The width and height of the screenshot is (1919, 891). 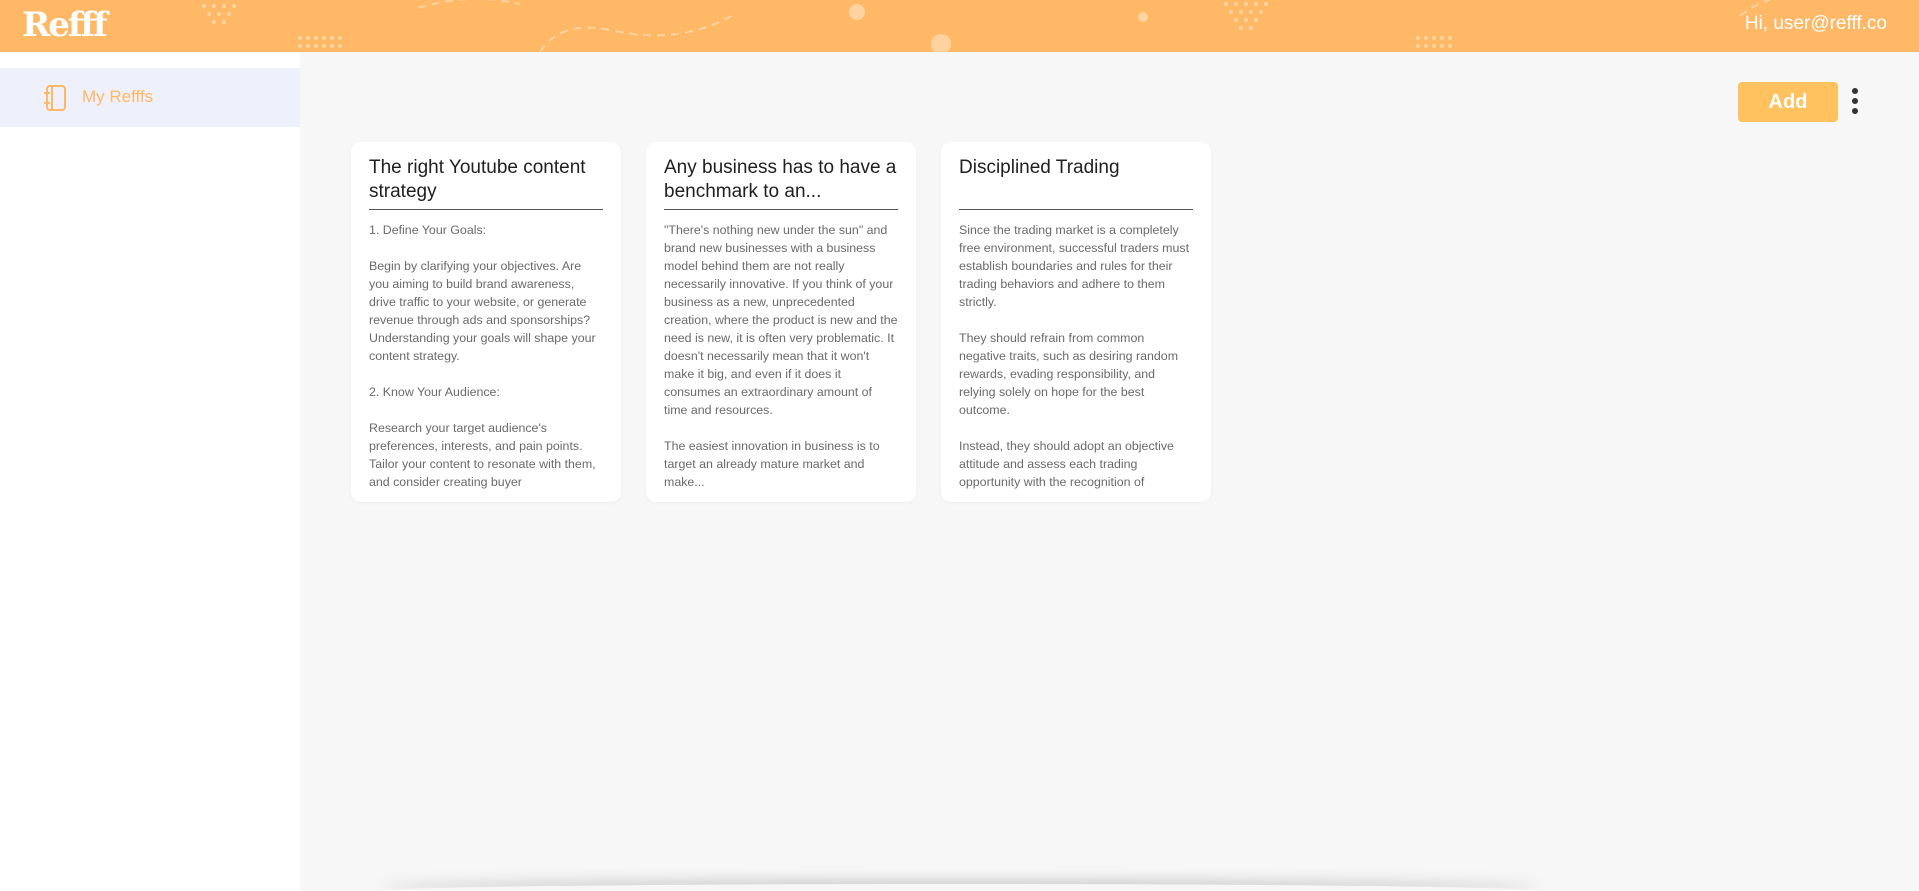 What do you see at coordinates (150, 471) in the screenshot?
I see `sidebar: My Refffs` at bounding box center [150, 471].